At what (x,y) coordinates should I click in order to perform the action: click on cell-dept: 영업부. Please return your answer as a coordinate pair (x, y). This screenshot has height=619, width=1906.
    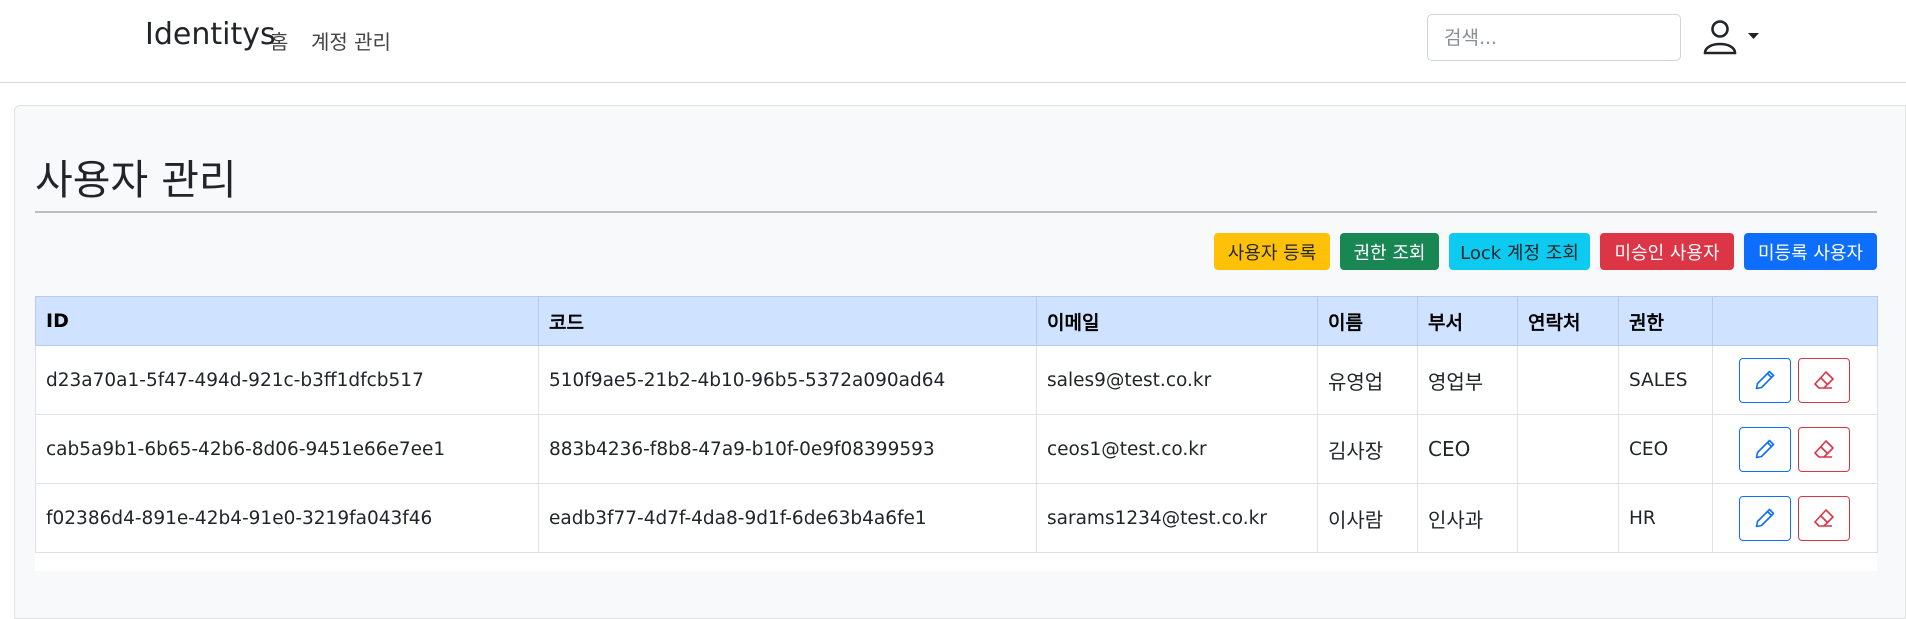
    Looking at the image, I should click on (1467, 380).